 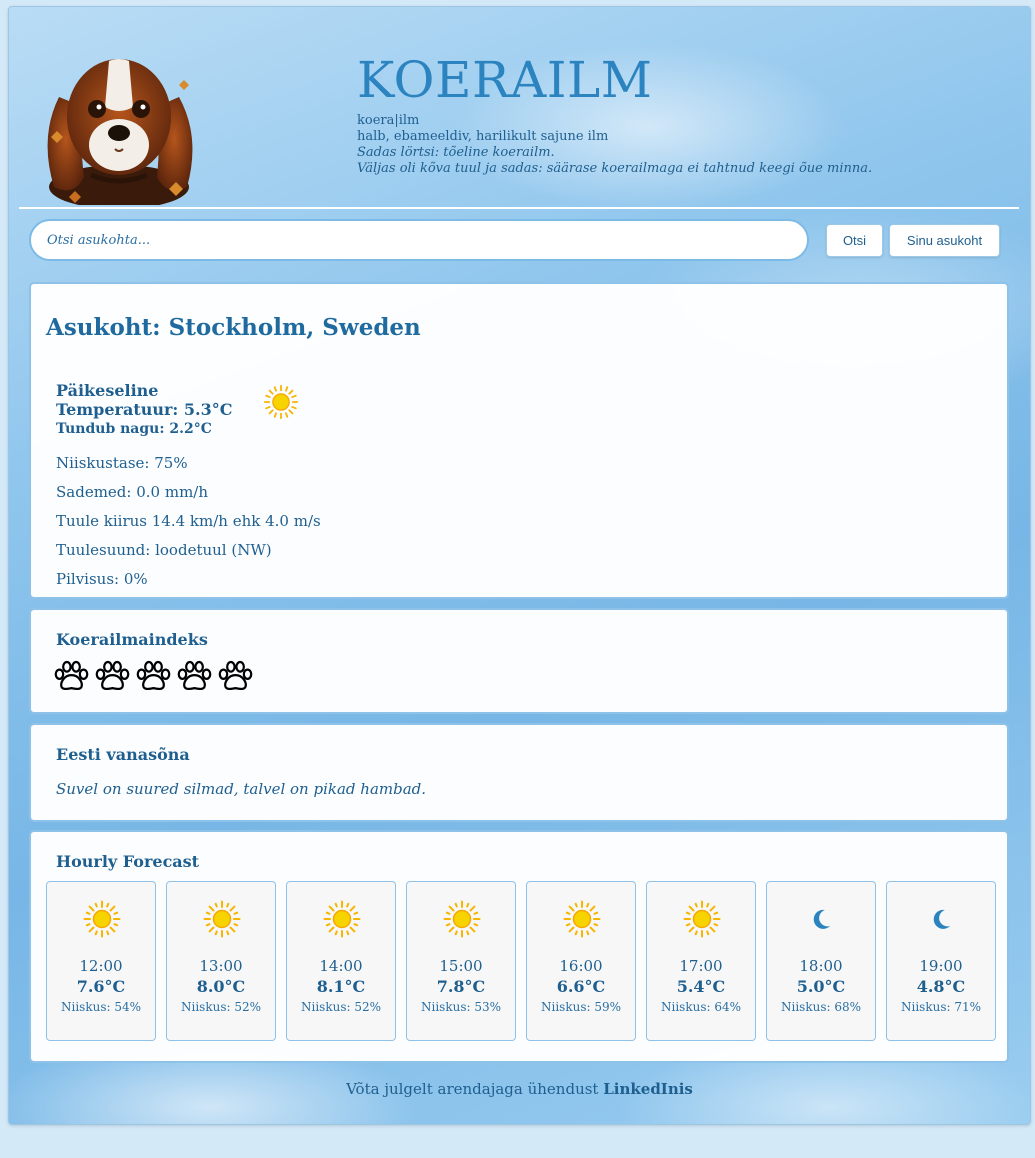 What do you see at coordinates (505, 80) in the screenshot?
I see `site-title: KOERAILM` at bounding box center [505, 80].